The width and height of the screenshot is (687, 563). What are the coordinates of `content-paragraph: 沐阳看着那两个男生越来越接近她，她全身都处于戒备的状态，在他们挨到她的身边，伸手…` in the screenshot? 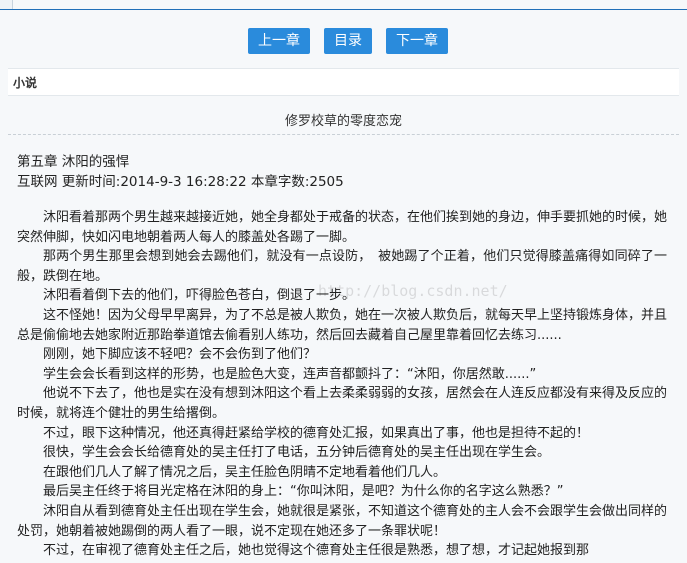 It's located at (342, 227).